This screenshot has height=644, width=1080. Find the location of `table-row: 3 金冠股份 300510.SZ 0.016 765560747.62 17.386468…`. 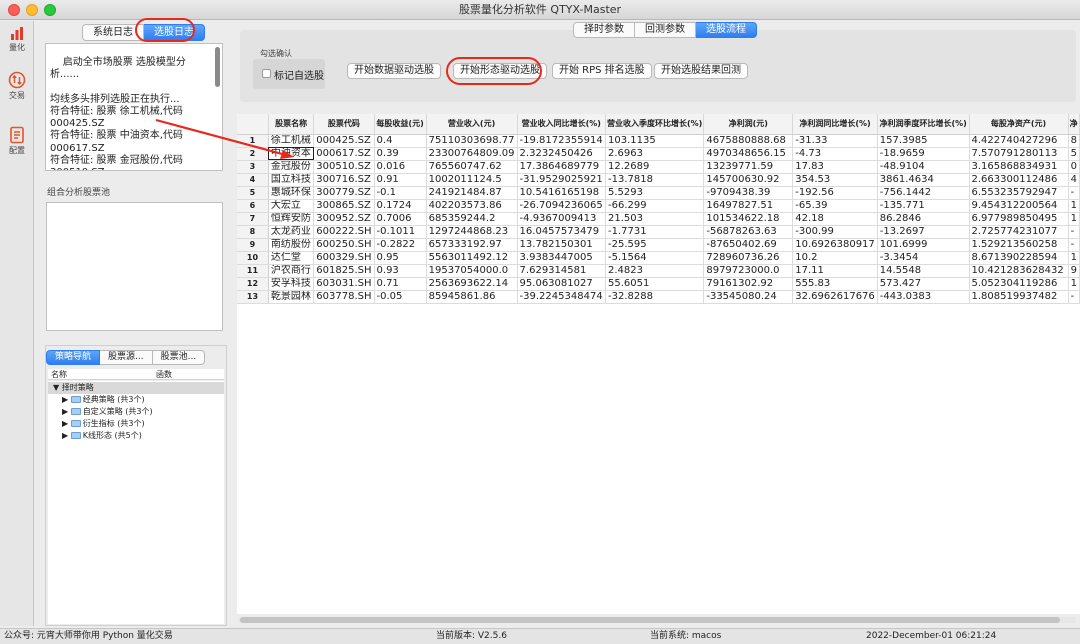

table-row: 3 金冠股份 300510.SZ 0.016 765560747.62 17.386468… is located at coordinates (658, 167).